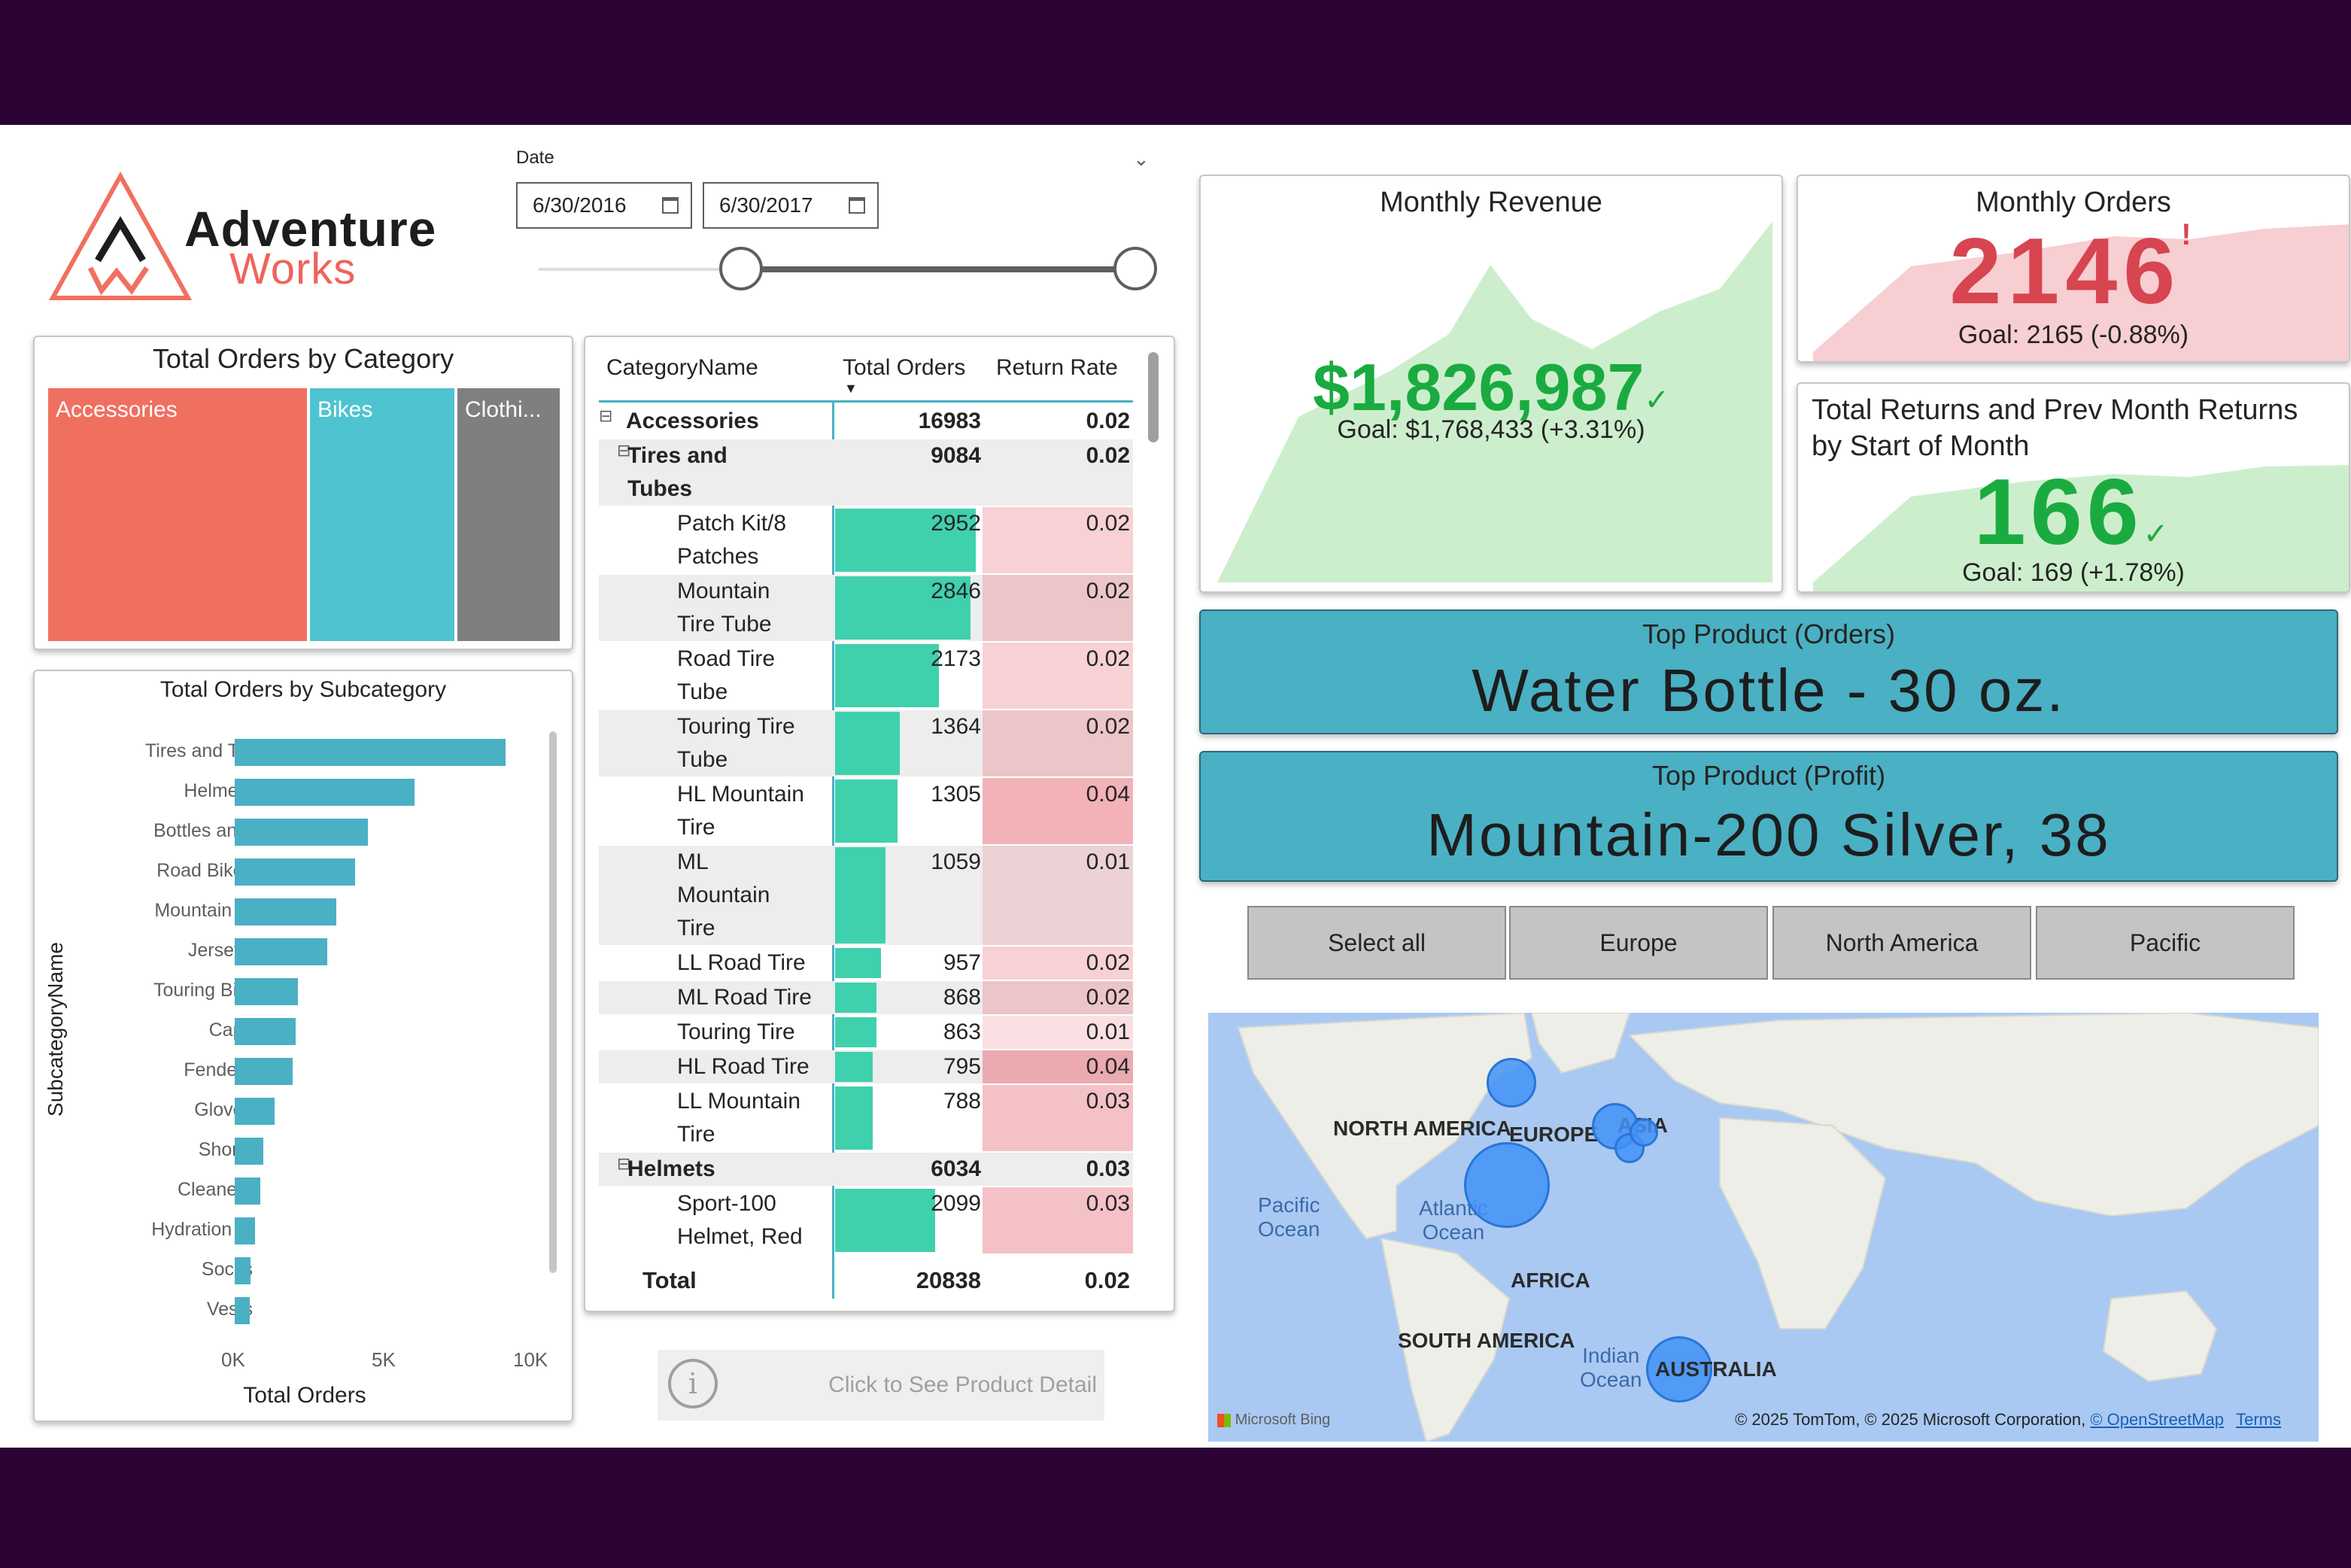  What do you see at coordinates (741, 964) in the screenshot?
I see `matrix-row-name: LL Road Tire` at bounding box center [741, 964].